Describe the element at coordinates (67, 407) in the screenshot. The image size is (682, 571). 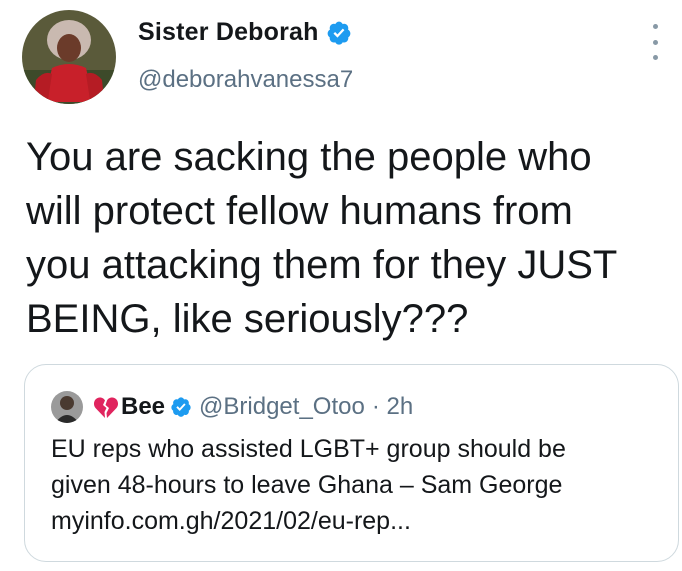
I see `quoted-author-avatar` at that location.